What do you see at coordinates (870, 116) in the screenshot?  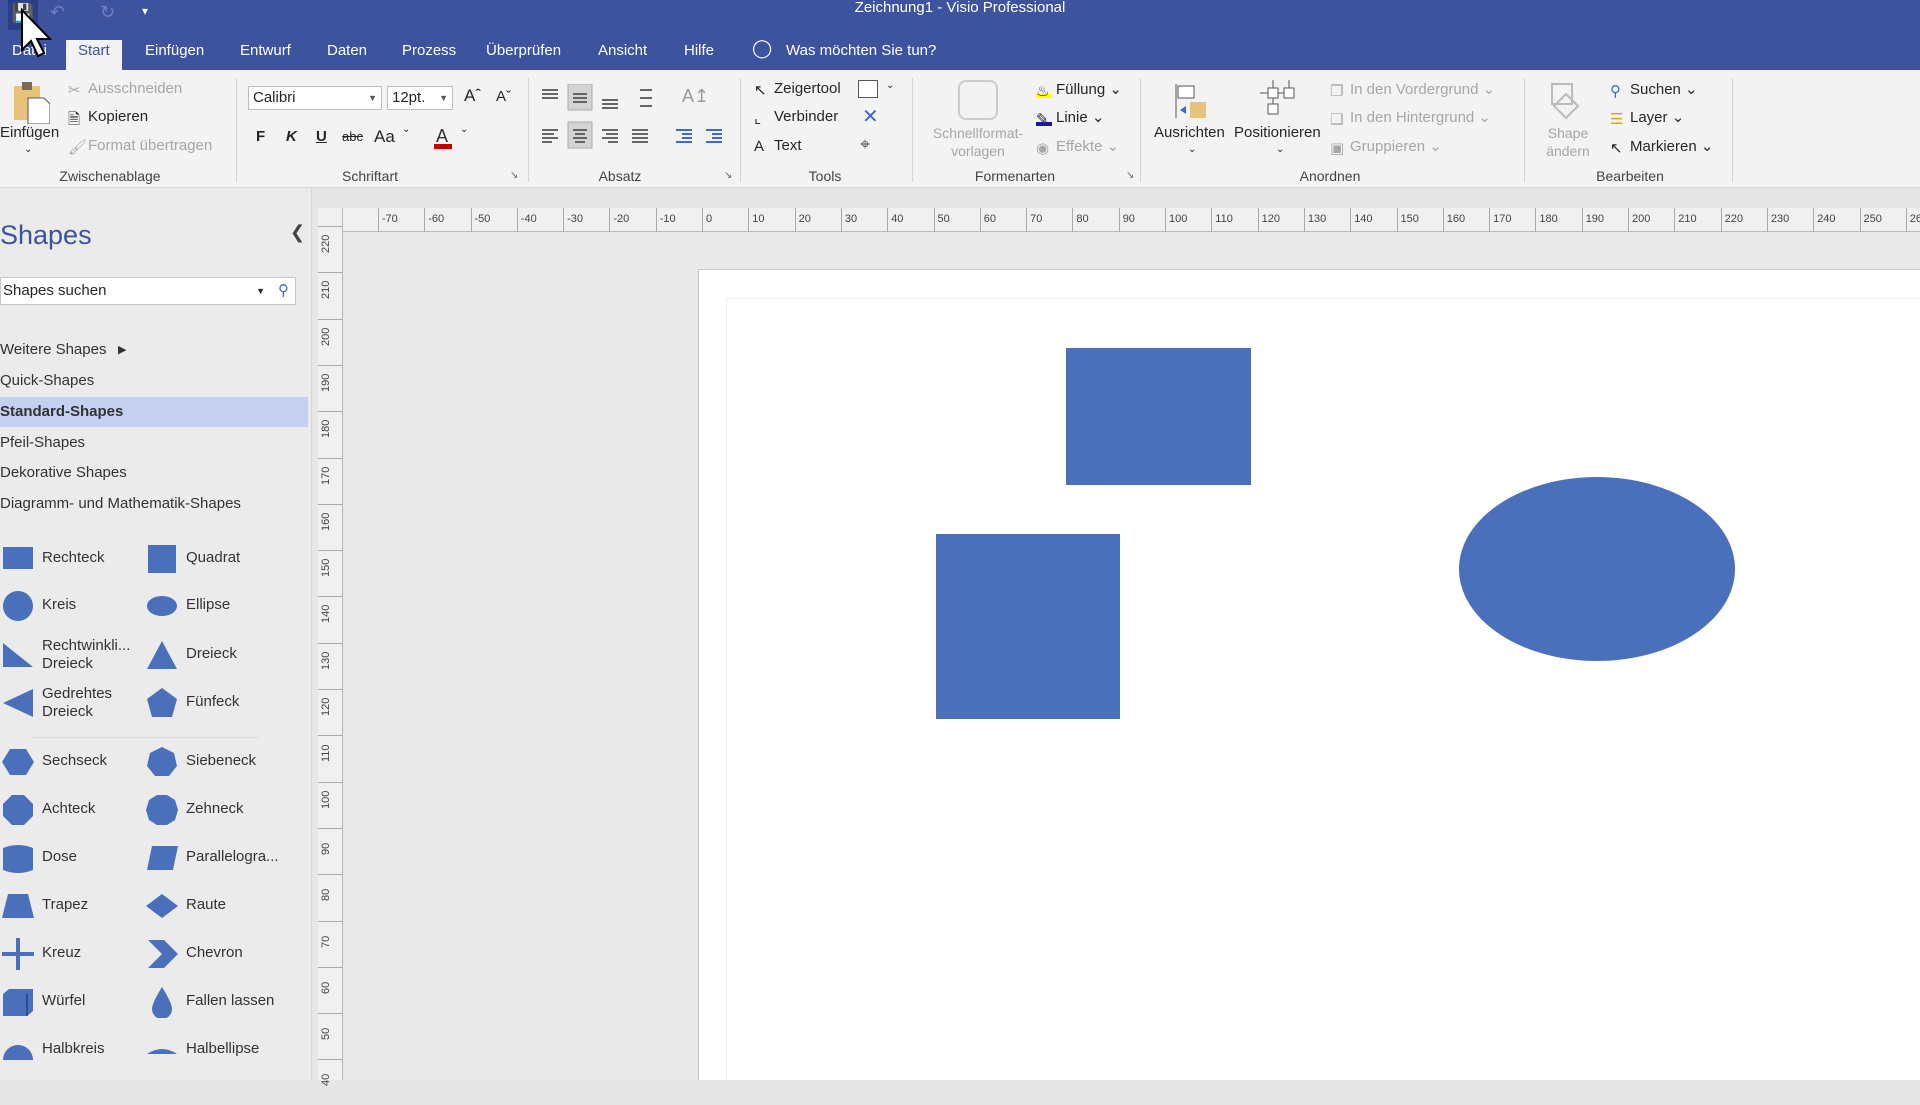 I see `connection-point-icon: ✕` at bounding box center [870, 116].